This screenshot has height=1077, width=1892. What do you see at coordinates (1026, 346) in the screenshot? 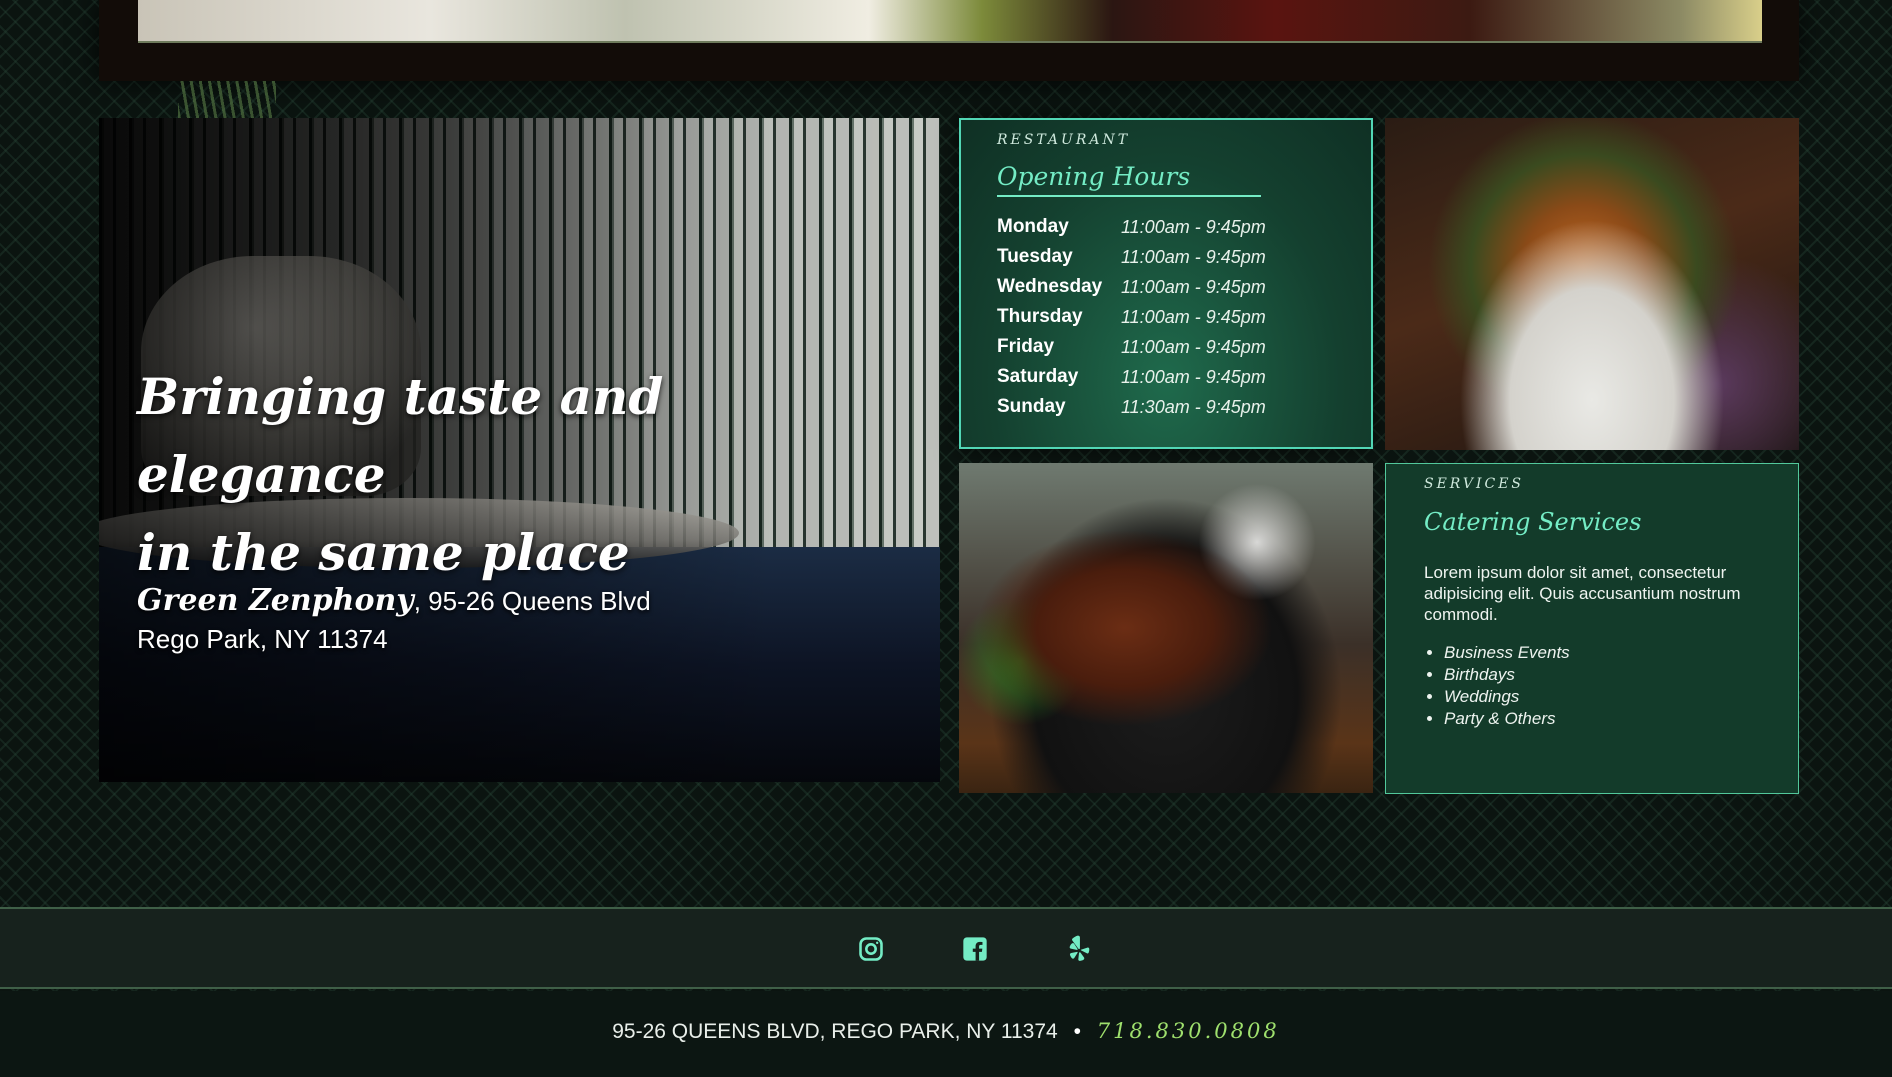
I see `hours-day: Friday` at bounding box center [1026, 346].